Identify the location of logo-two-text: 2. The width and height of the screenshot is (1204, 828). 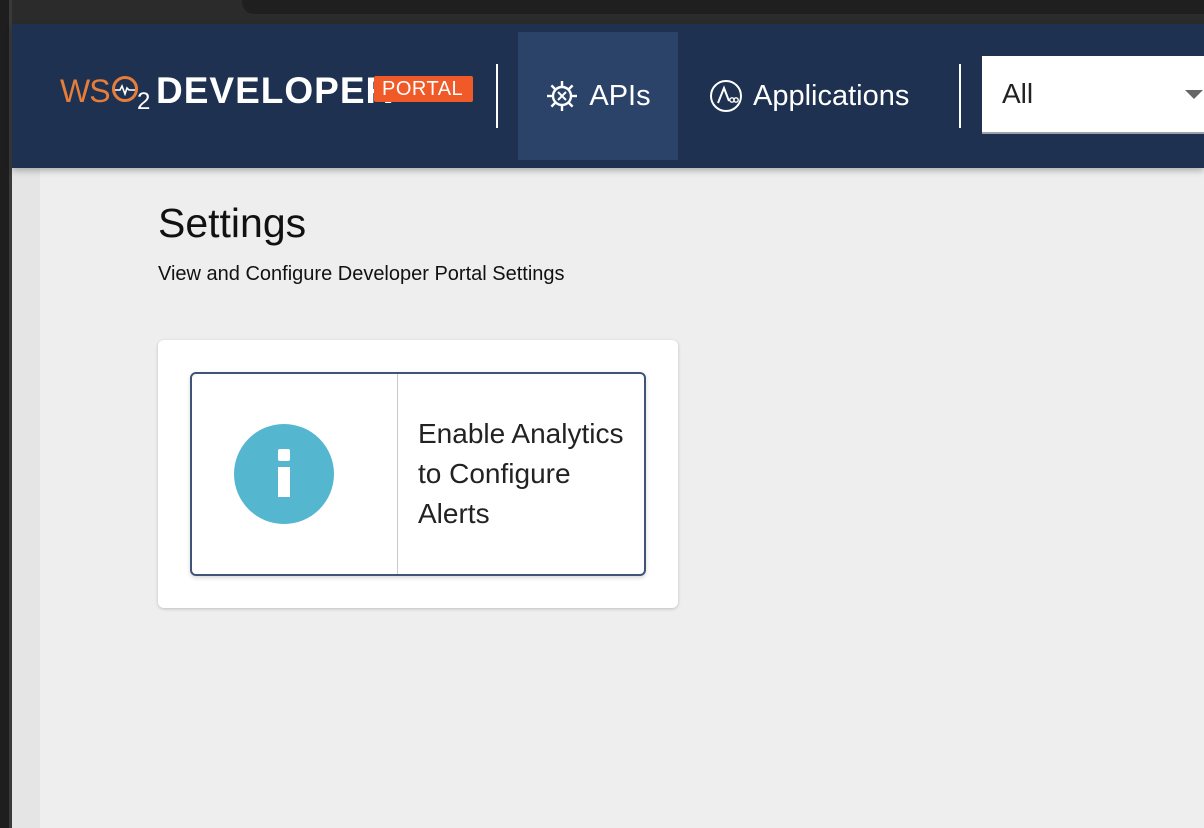
(144, 101).